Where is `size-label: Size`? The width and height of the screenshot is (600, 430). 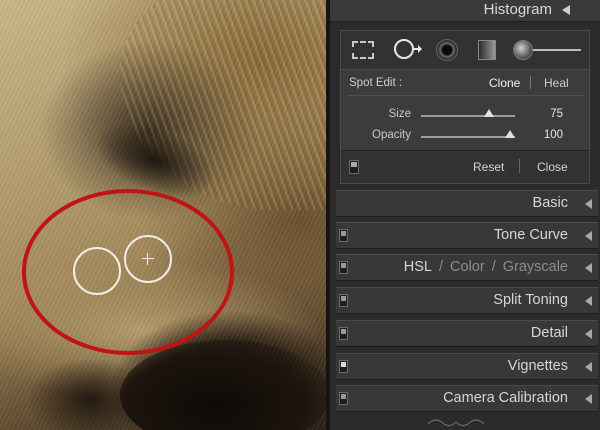
size-label: Size is located at coordinates (399, 114).